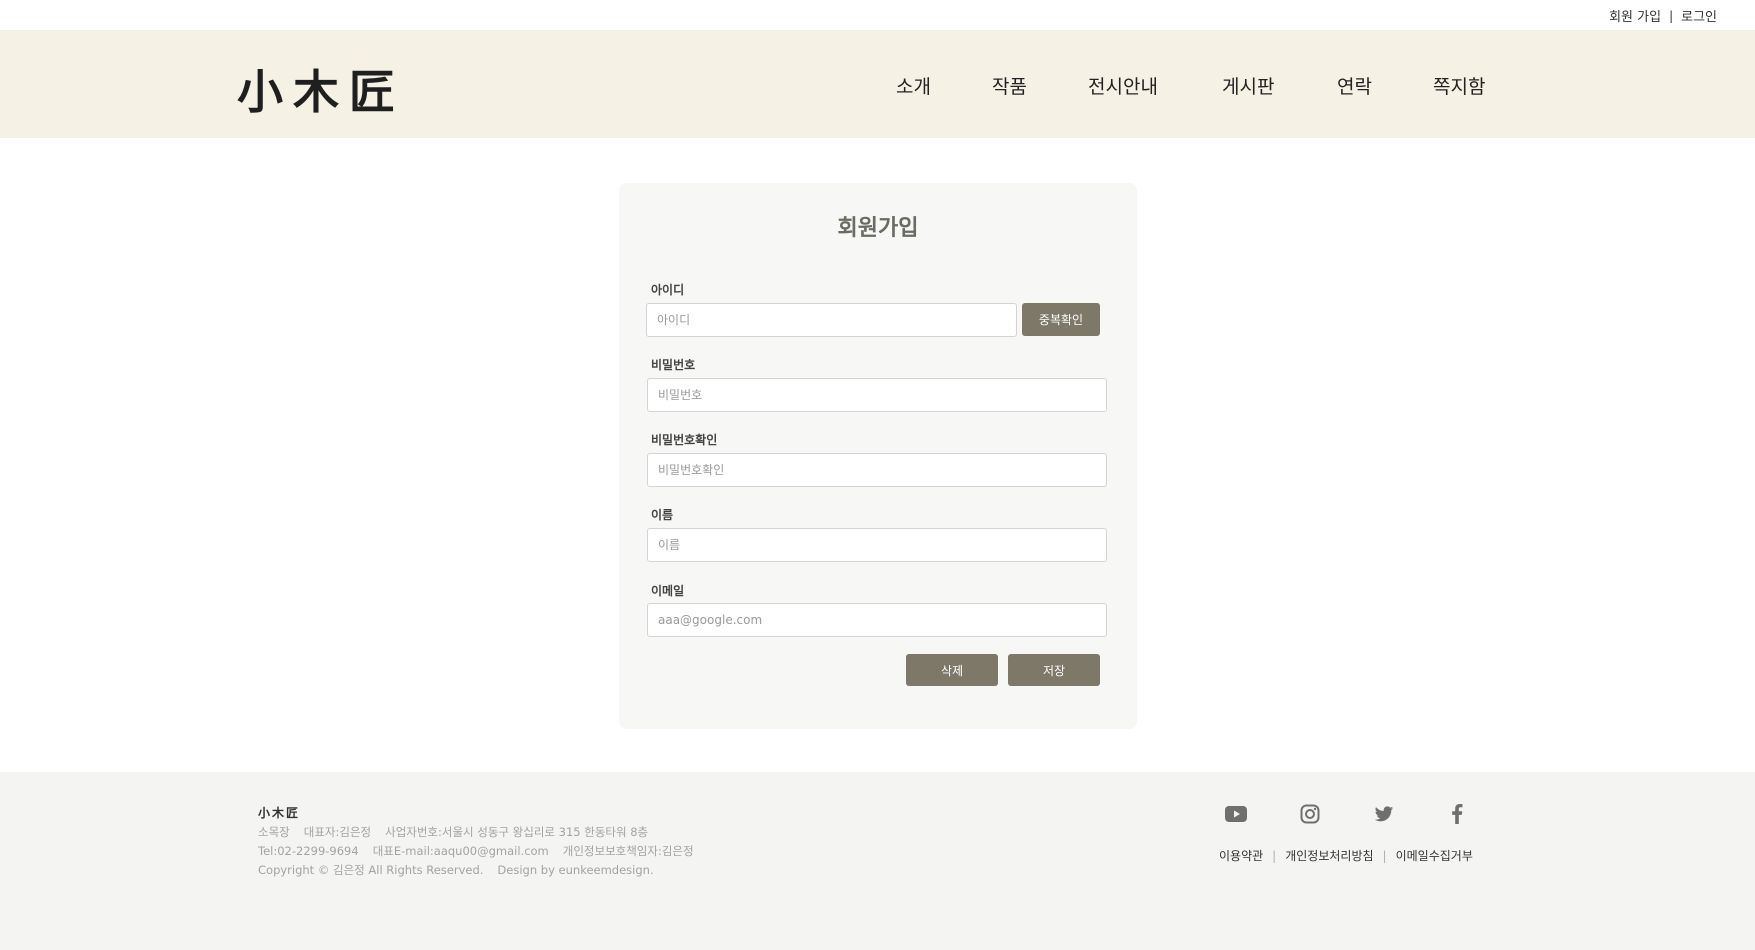 This screenshot has height=950, width=1755. Describe the element at coordinates (1329, 855) in the screenshot. I see `privacy-policy-link: 개인정보처리방침` at that location.